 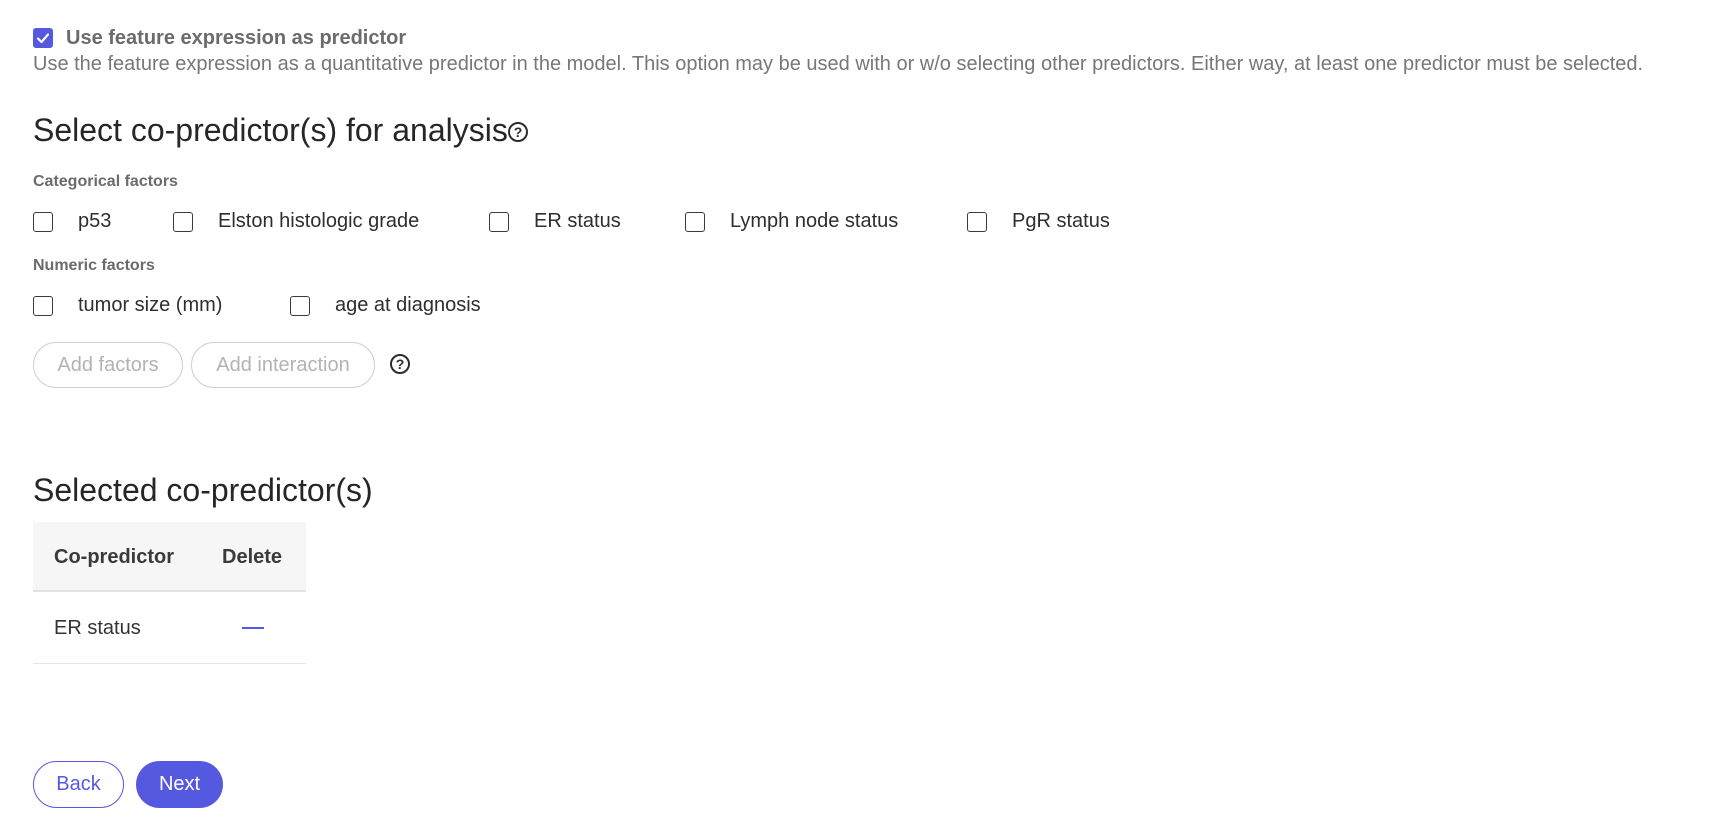 What do you see at coordinates (183, 222) in the screenshot?
I see `checkbox-elston-histologic-grade` at bounding box center [183, 222].